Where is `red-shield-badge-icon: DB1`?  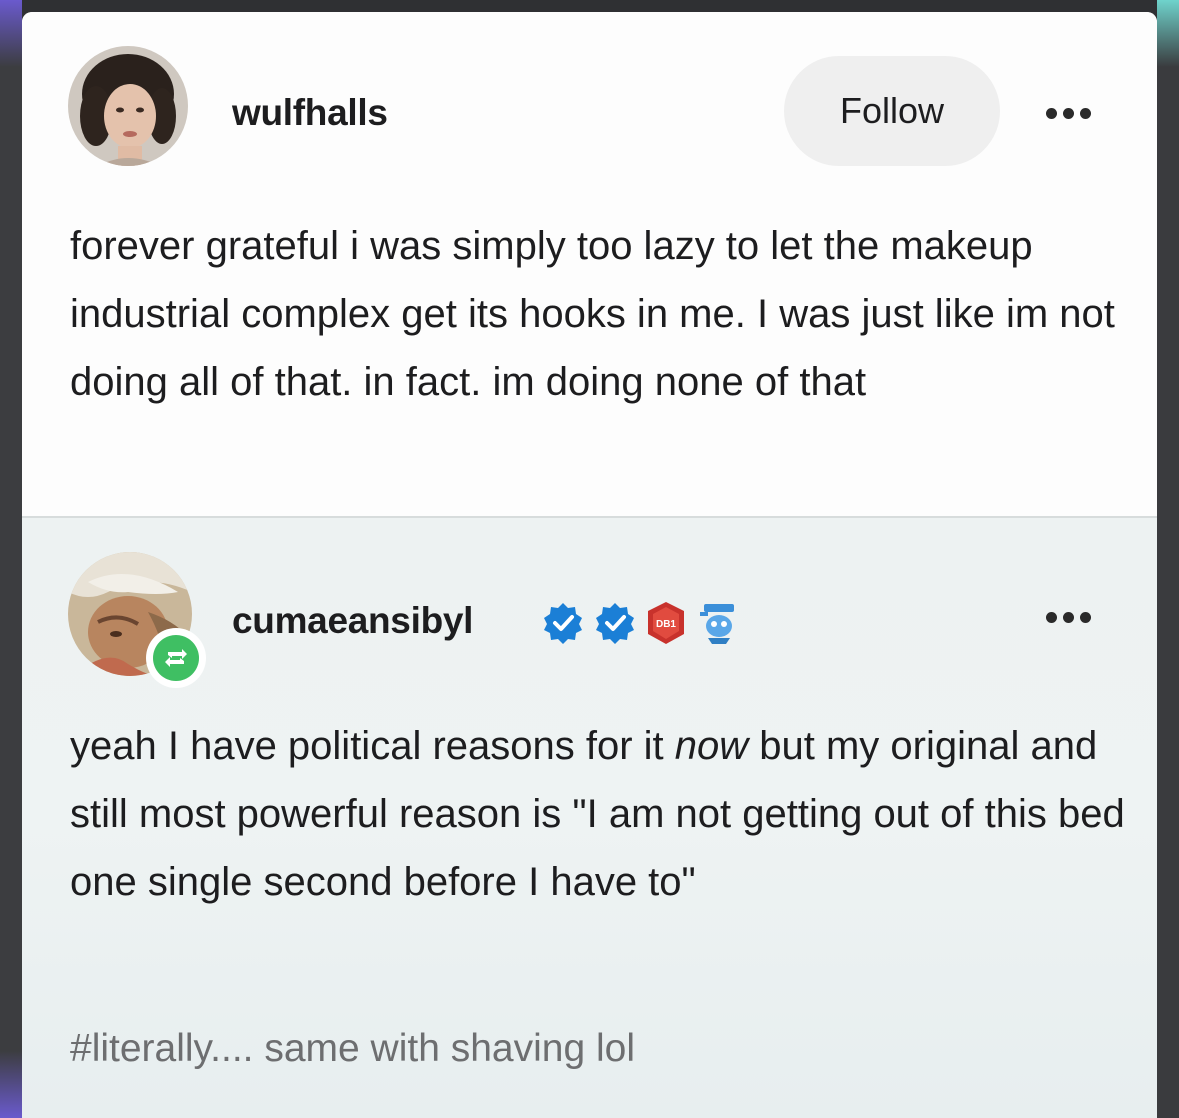
red-shield-badge-icon: DB1 is located at coordinates (666, 623).